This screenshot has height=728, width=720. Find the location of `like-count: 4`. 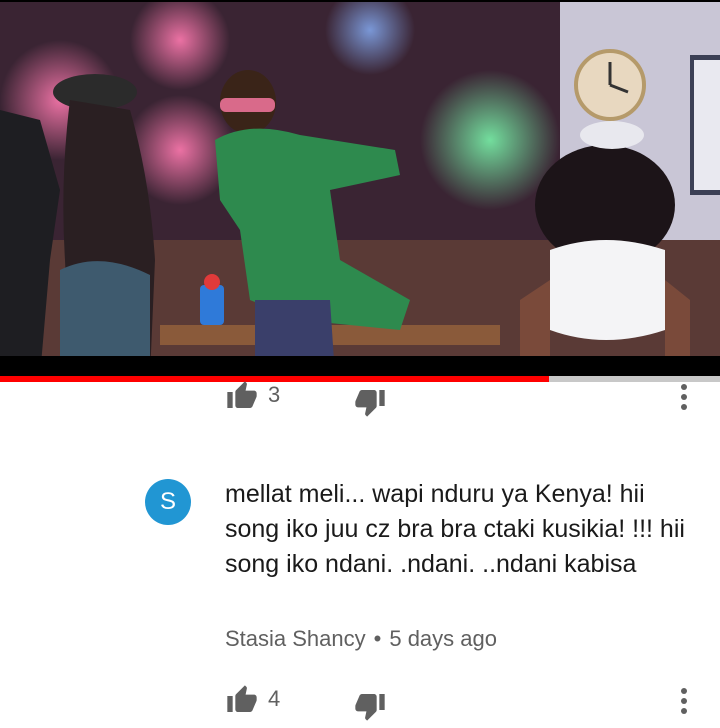

like-count: 4 is located at coordinates (274, 698).